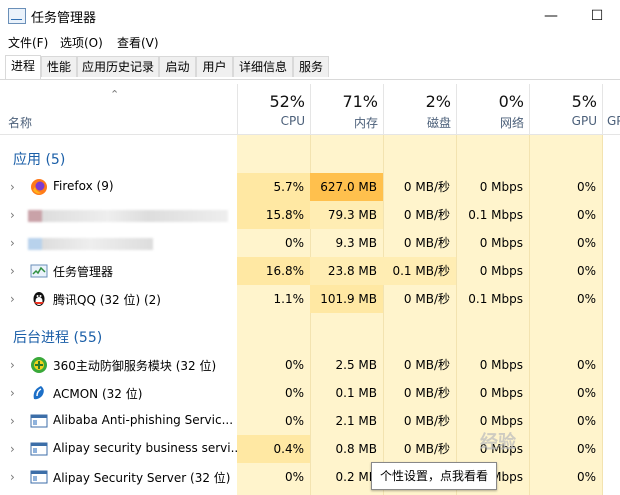  What do you see at coordinates (356, 393) in the screenshot?
I see `memory-cell: 0.1 MB` at bounding box center [356, 393].